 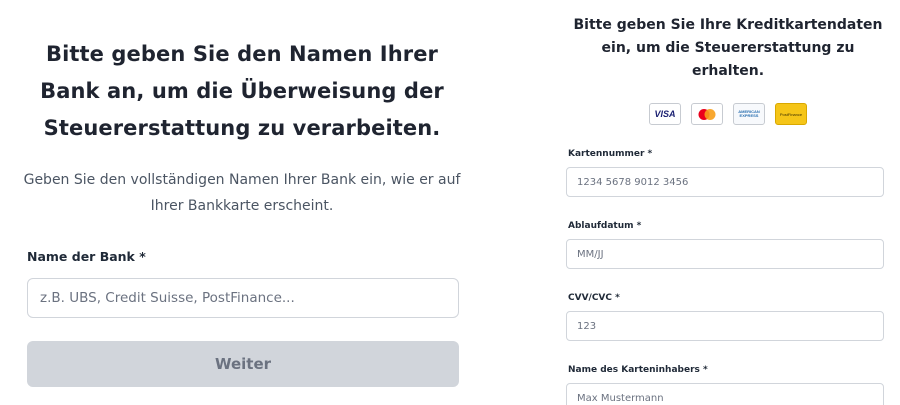 I want to click on cardholder-field: Name des Karteninhabers *, so click(x=724, y=385).